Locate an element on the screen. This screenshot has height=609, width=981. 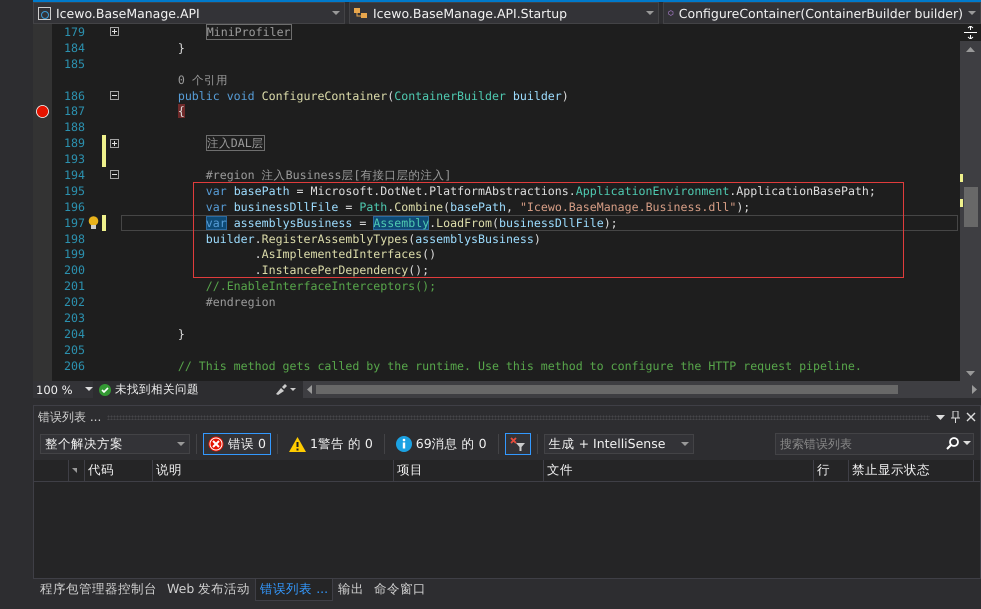
line-number: 204 is located at coordinates (74, 333).